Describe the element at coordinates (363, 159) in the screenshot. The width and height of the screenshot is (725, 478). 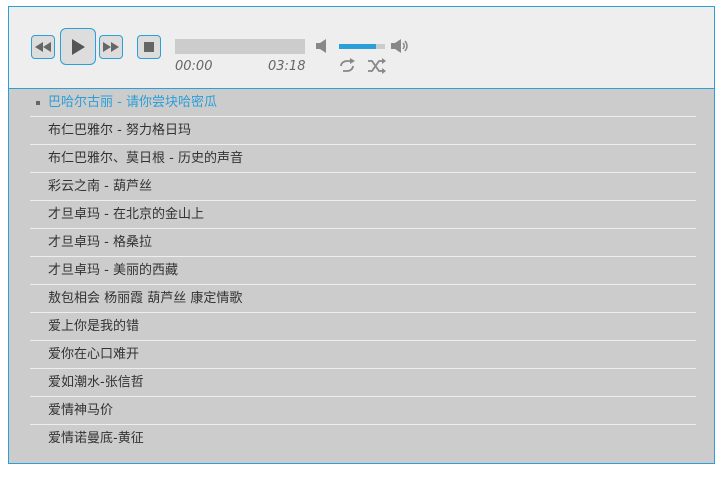
I see `playlist-item: 布仁巴雅尔、莫日根 - 历史的声音` at that location.